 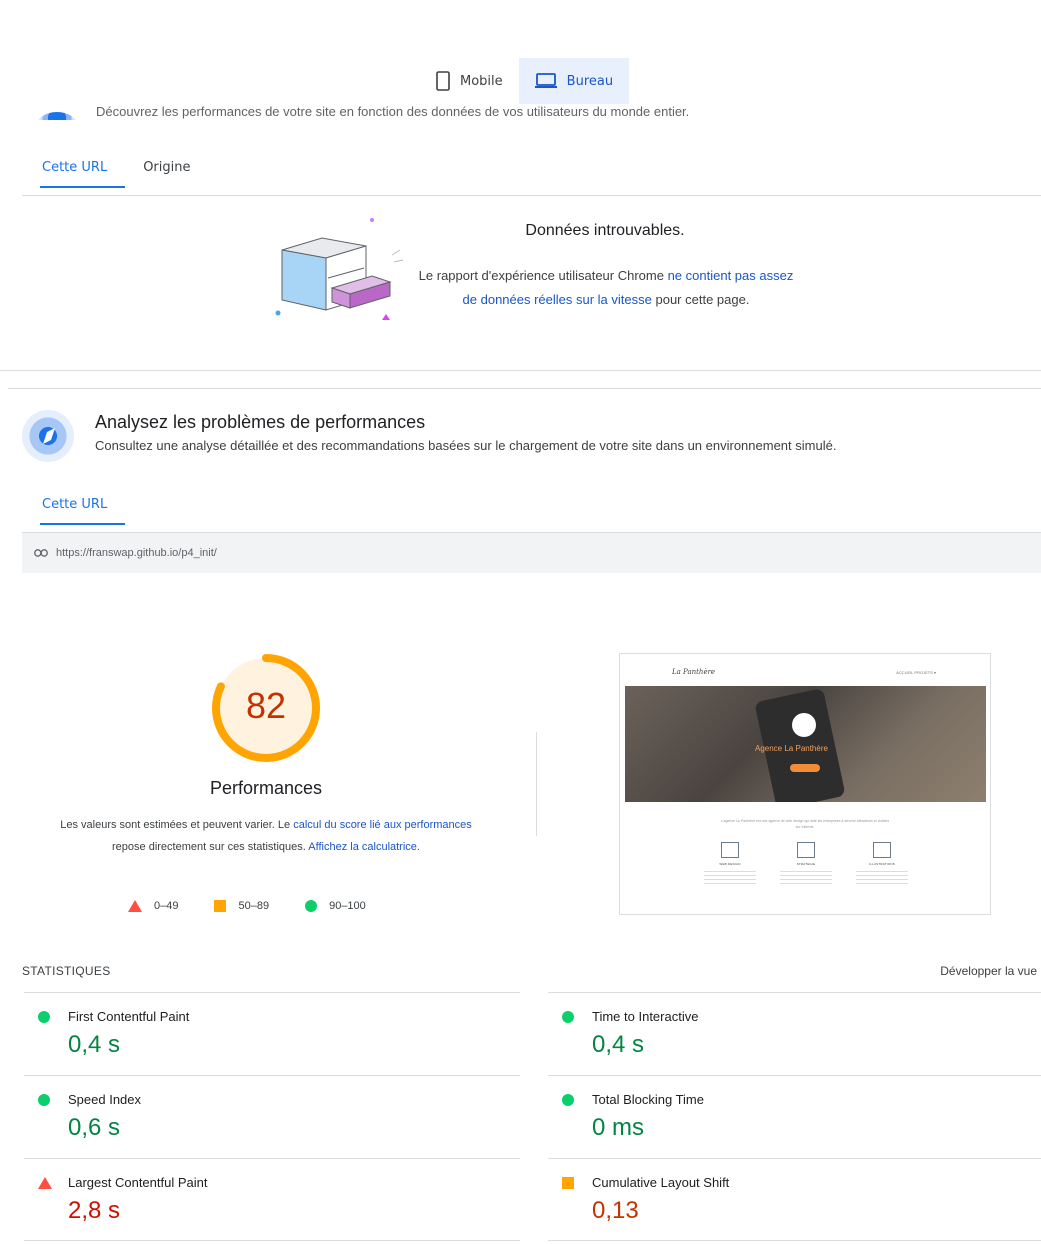 What do you see at coordinates (339, 269) in the screenshot?
I see `empty-drawer-illustration` at bounding box center [339, 269].